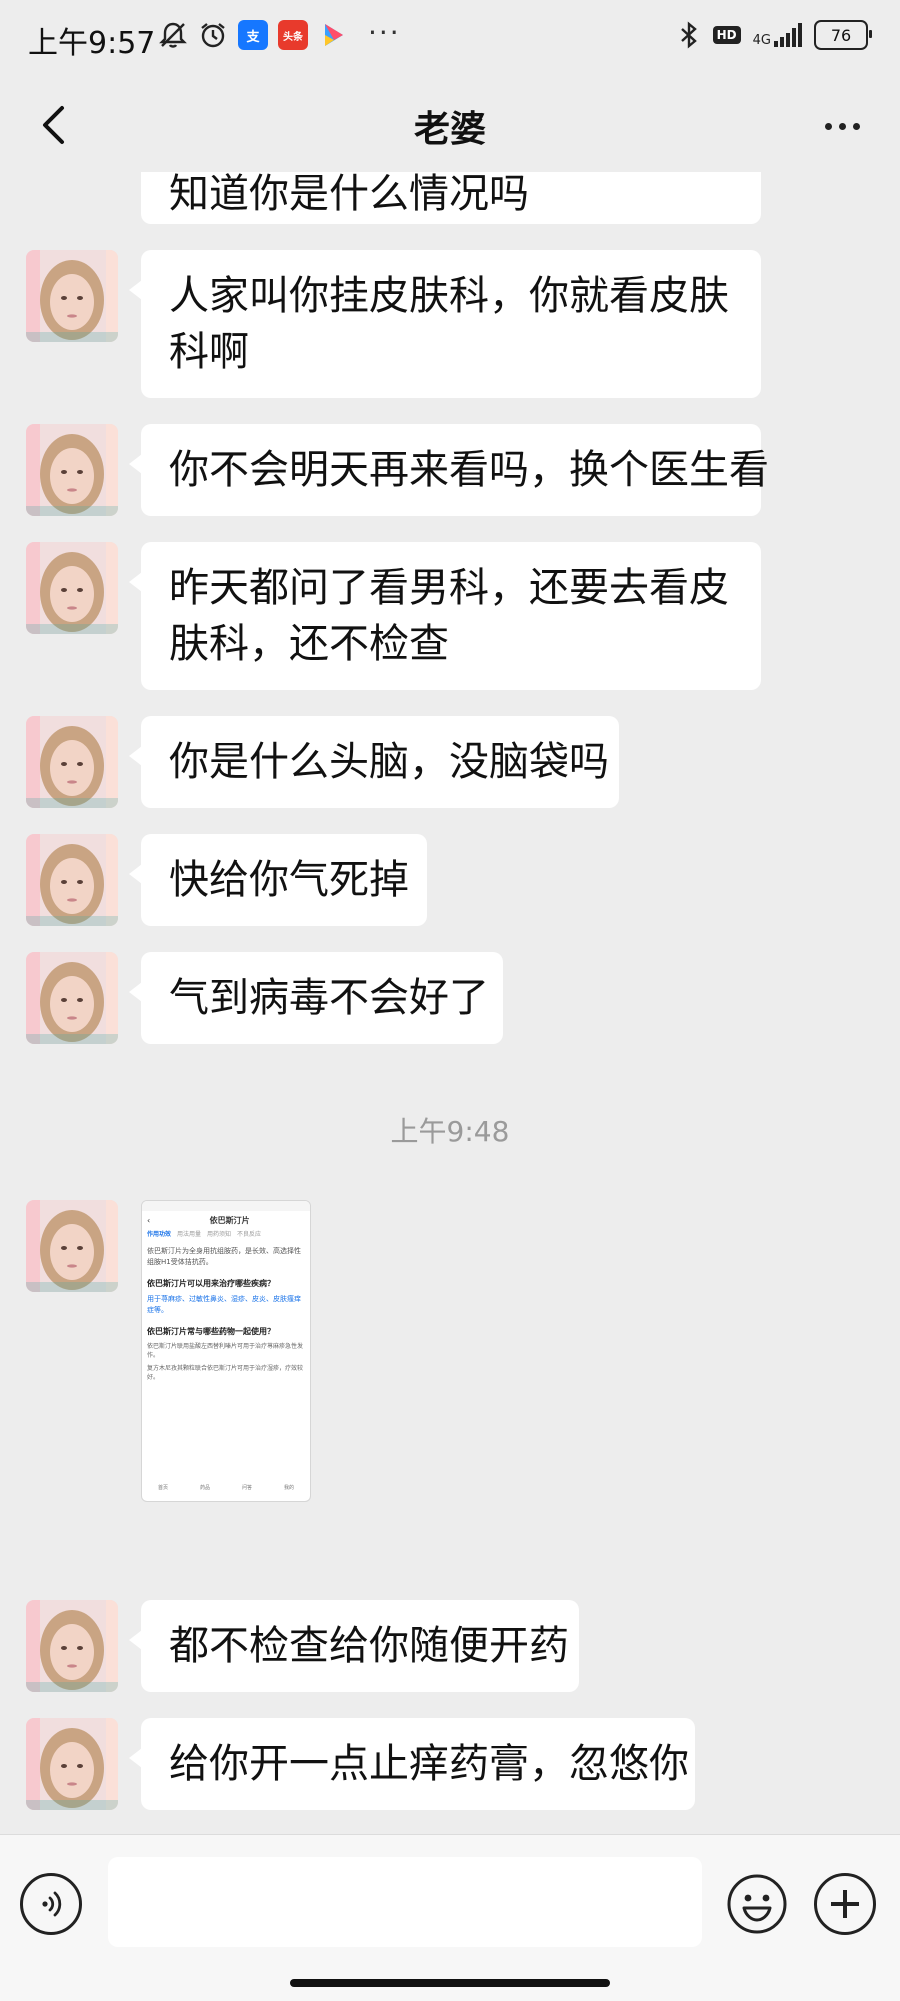 This screenshot has width=900, height=2001. What do you see at coordinates (173, 35) in the screenshot?
I see `mute-bell-icon` at bounding box center [173, 35].